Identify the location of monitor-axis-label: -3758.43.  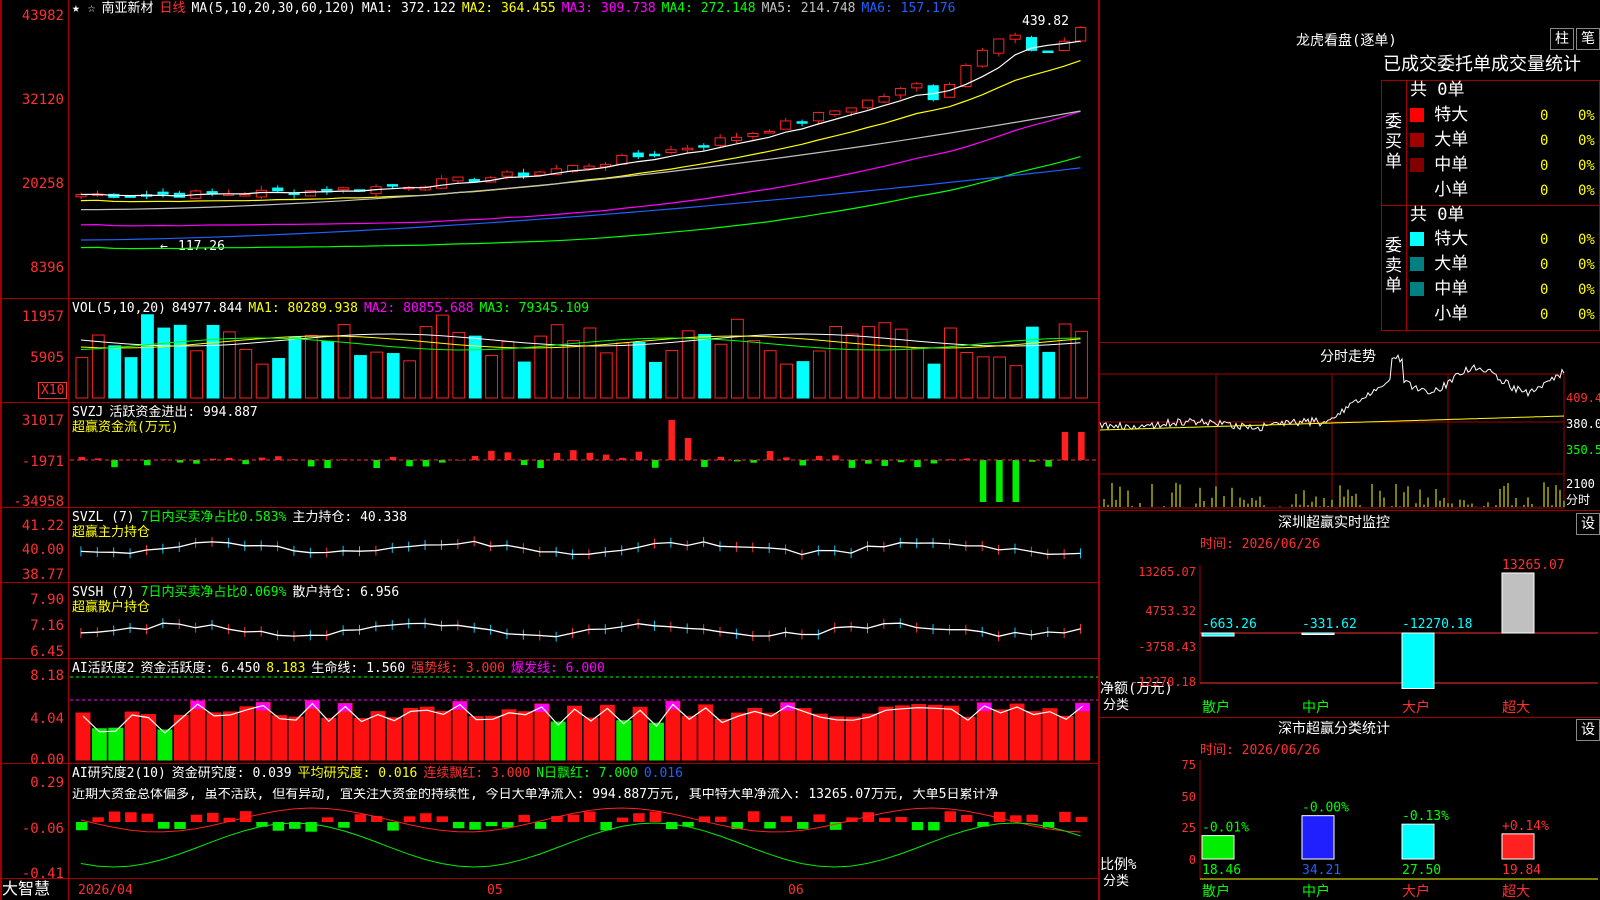
(1167, 647).